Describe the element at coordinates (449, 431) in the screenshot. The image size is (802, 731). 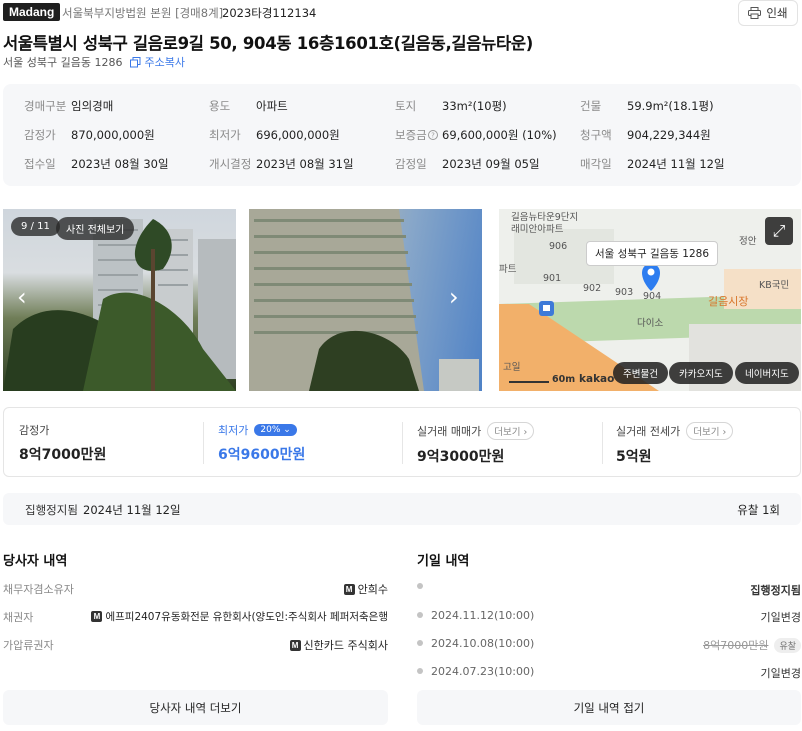
I see `price-trade-label: 실거래 매매가` at that location.